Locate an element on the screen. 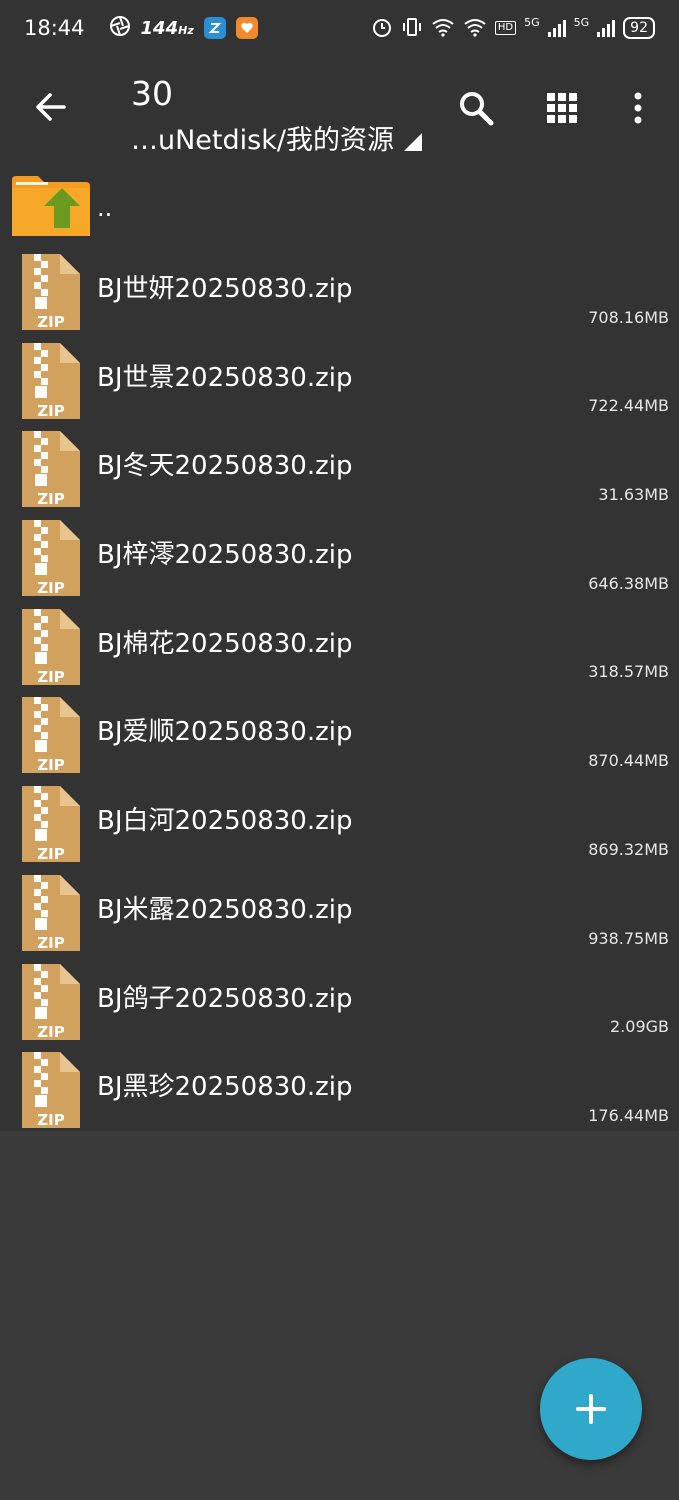 This screenshot has height=1500, width=679. status-time: 18:44 is located at coordinates (54, 28).